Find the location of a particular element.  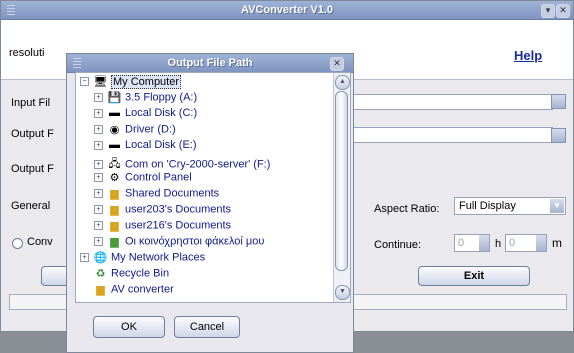

continue-minutes-value: 0 is located at coordinates (512, 243).